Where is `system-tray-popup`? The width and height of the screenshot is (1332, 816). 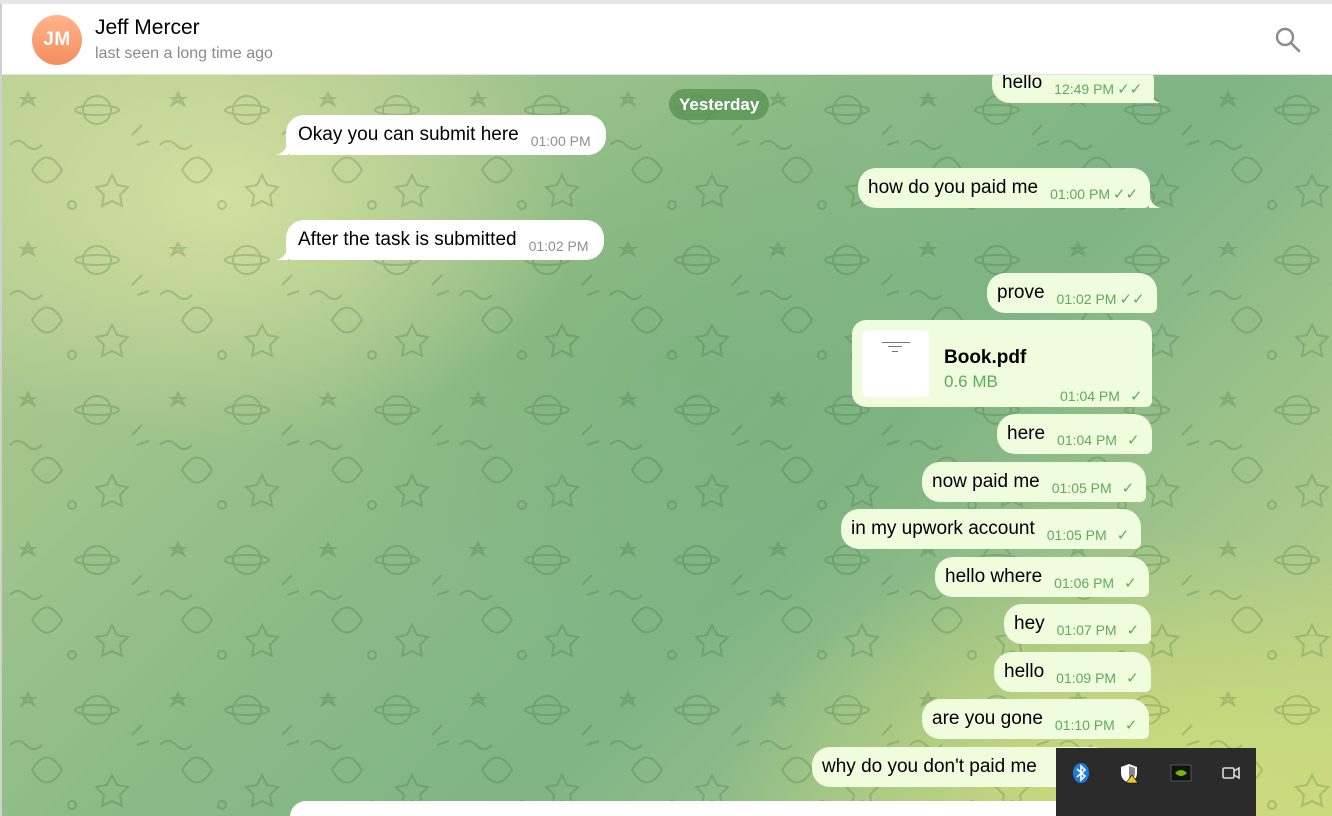
system-tray-popup is located at coordinates (1156, 782).